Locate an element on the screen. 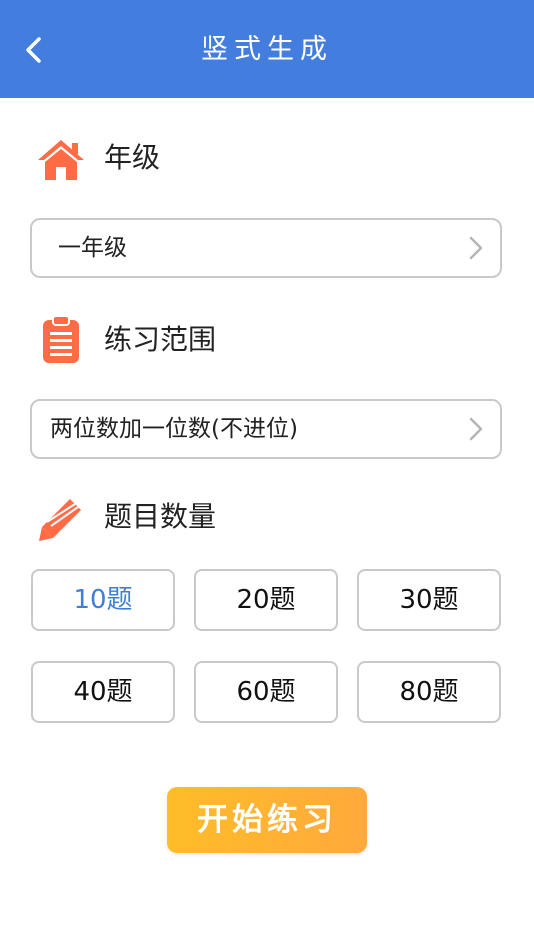  grade-select: 一年级 is located at coordinates (266, 248).